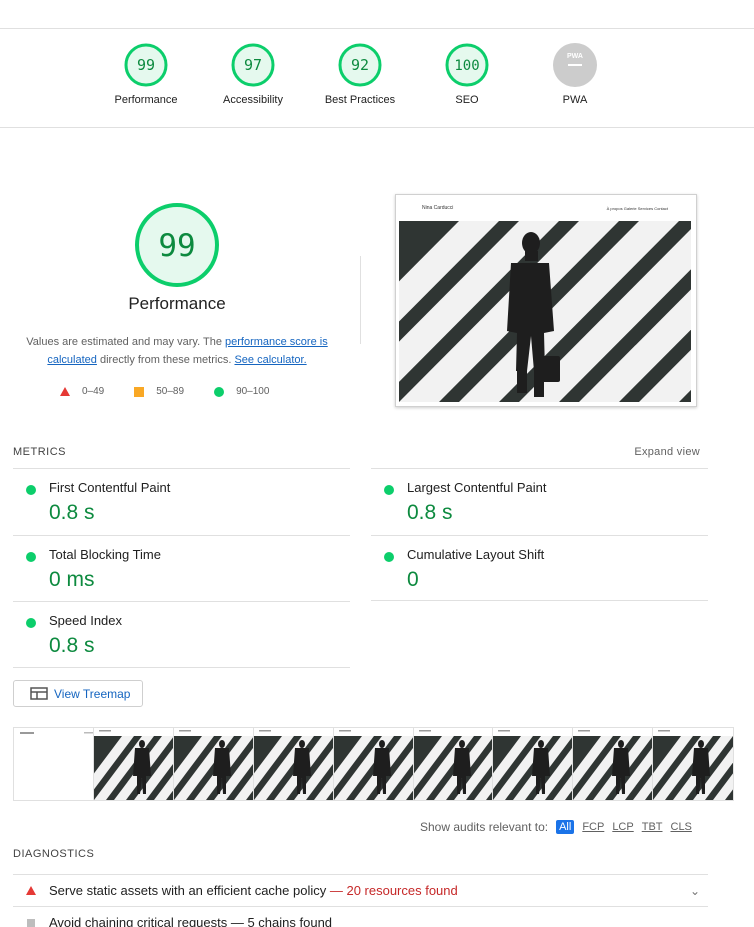 This screenshot has width=754, height=927. What do you see at coordinates (125, 342) in the screenshot?
I see `desc-prefix: Values are estimated and may vary. The` at bounding box center [125, 342].